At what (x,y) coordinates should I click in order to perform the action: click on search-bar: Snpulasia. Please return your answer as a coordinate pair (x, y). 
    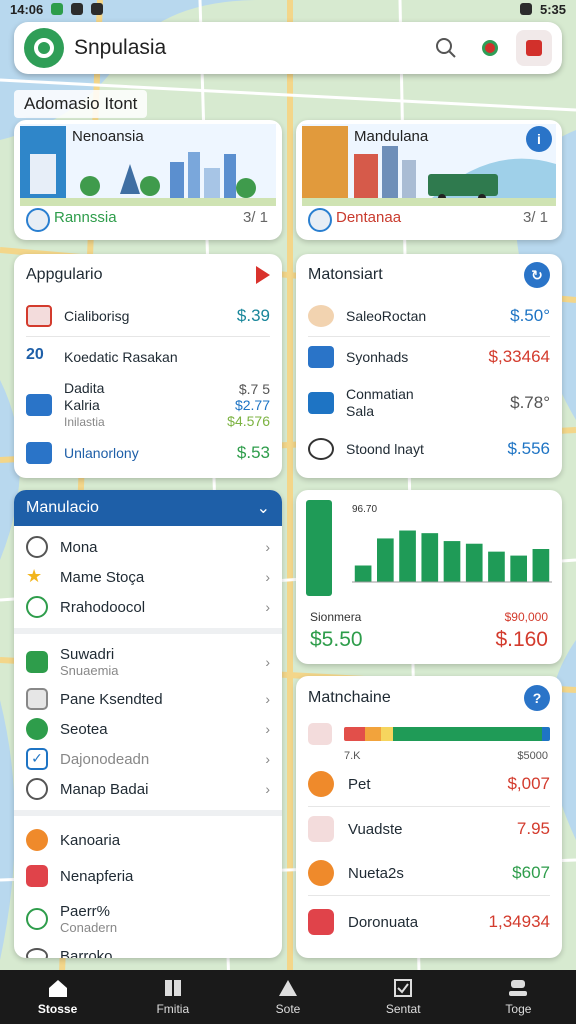
    Looking at the image, I should click on (288, 48).